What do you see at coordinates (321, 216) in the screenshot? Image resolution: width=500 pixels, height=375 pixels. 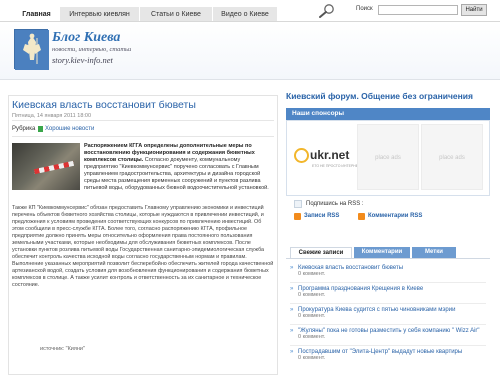 I see `rss-posts-link: Записи RSS` at bounding box center [321, 216].